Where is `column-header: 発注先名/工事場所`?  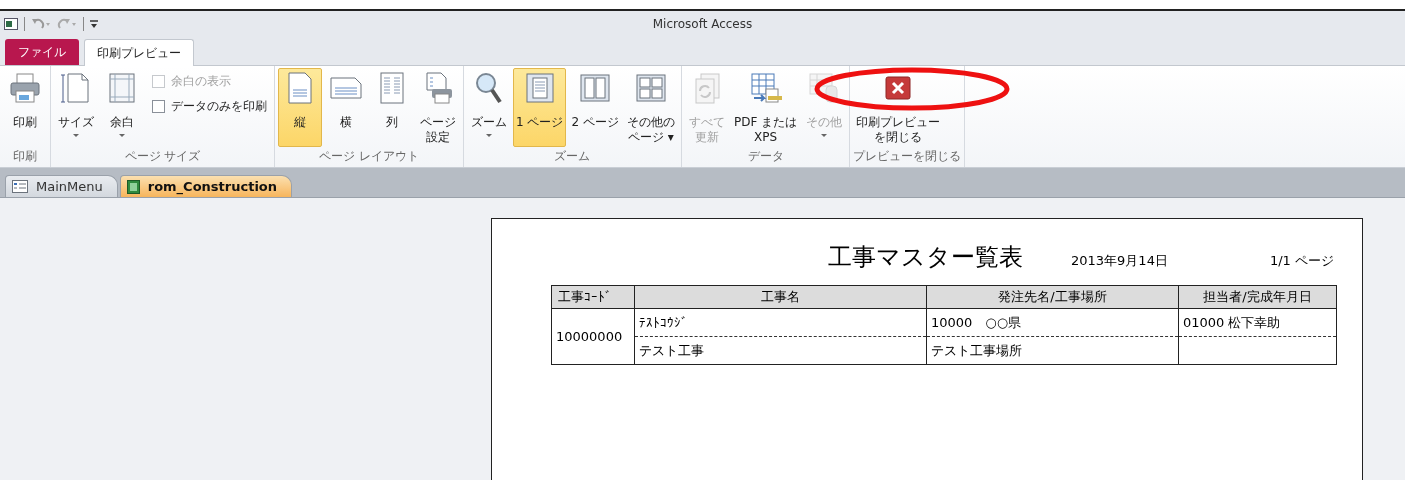 column-header: 発注先名/工事場所 is located at coordinates (1052, 297).